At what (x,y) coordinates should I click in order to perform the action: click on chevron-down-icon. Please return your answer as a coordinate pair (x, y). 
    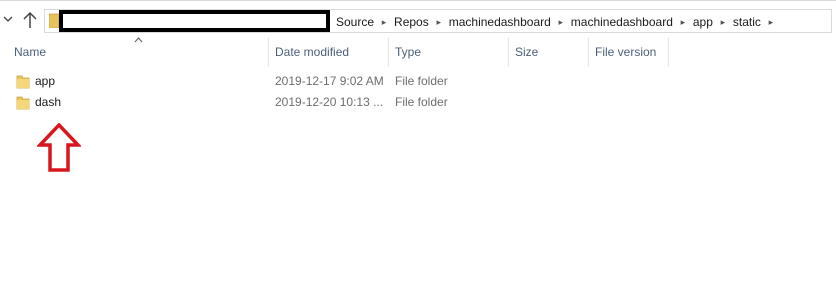
    Looking at the image, I should click on (8, 19).